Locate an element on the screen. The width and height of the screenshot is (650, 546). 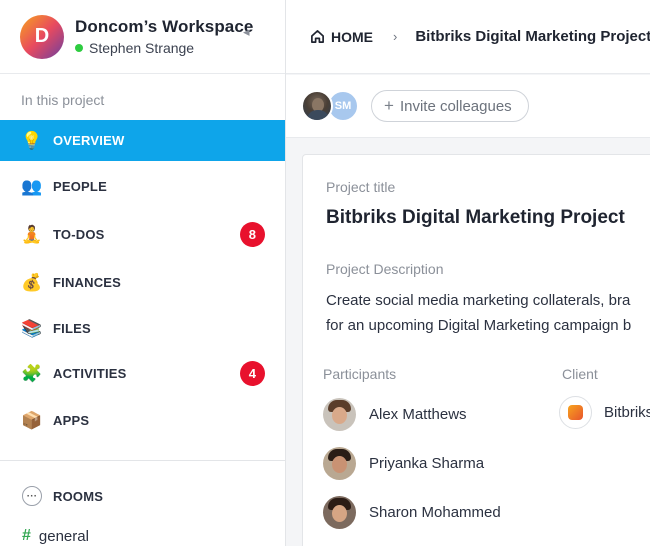
workspace-info: Doncom’s Workspace Stephen Strange is located at coordinates (164, 36).